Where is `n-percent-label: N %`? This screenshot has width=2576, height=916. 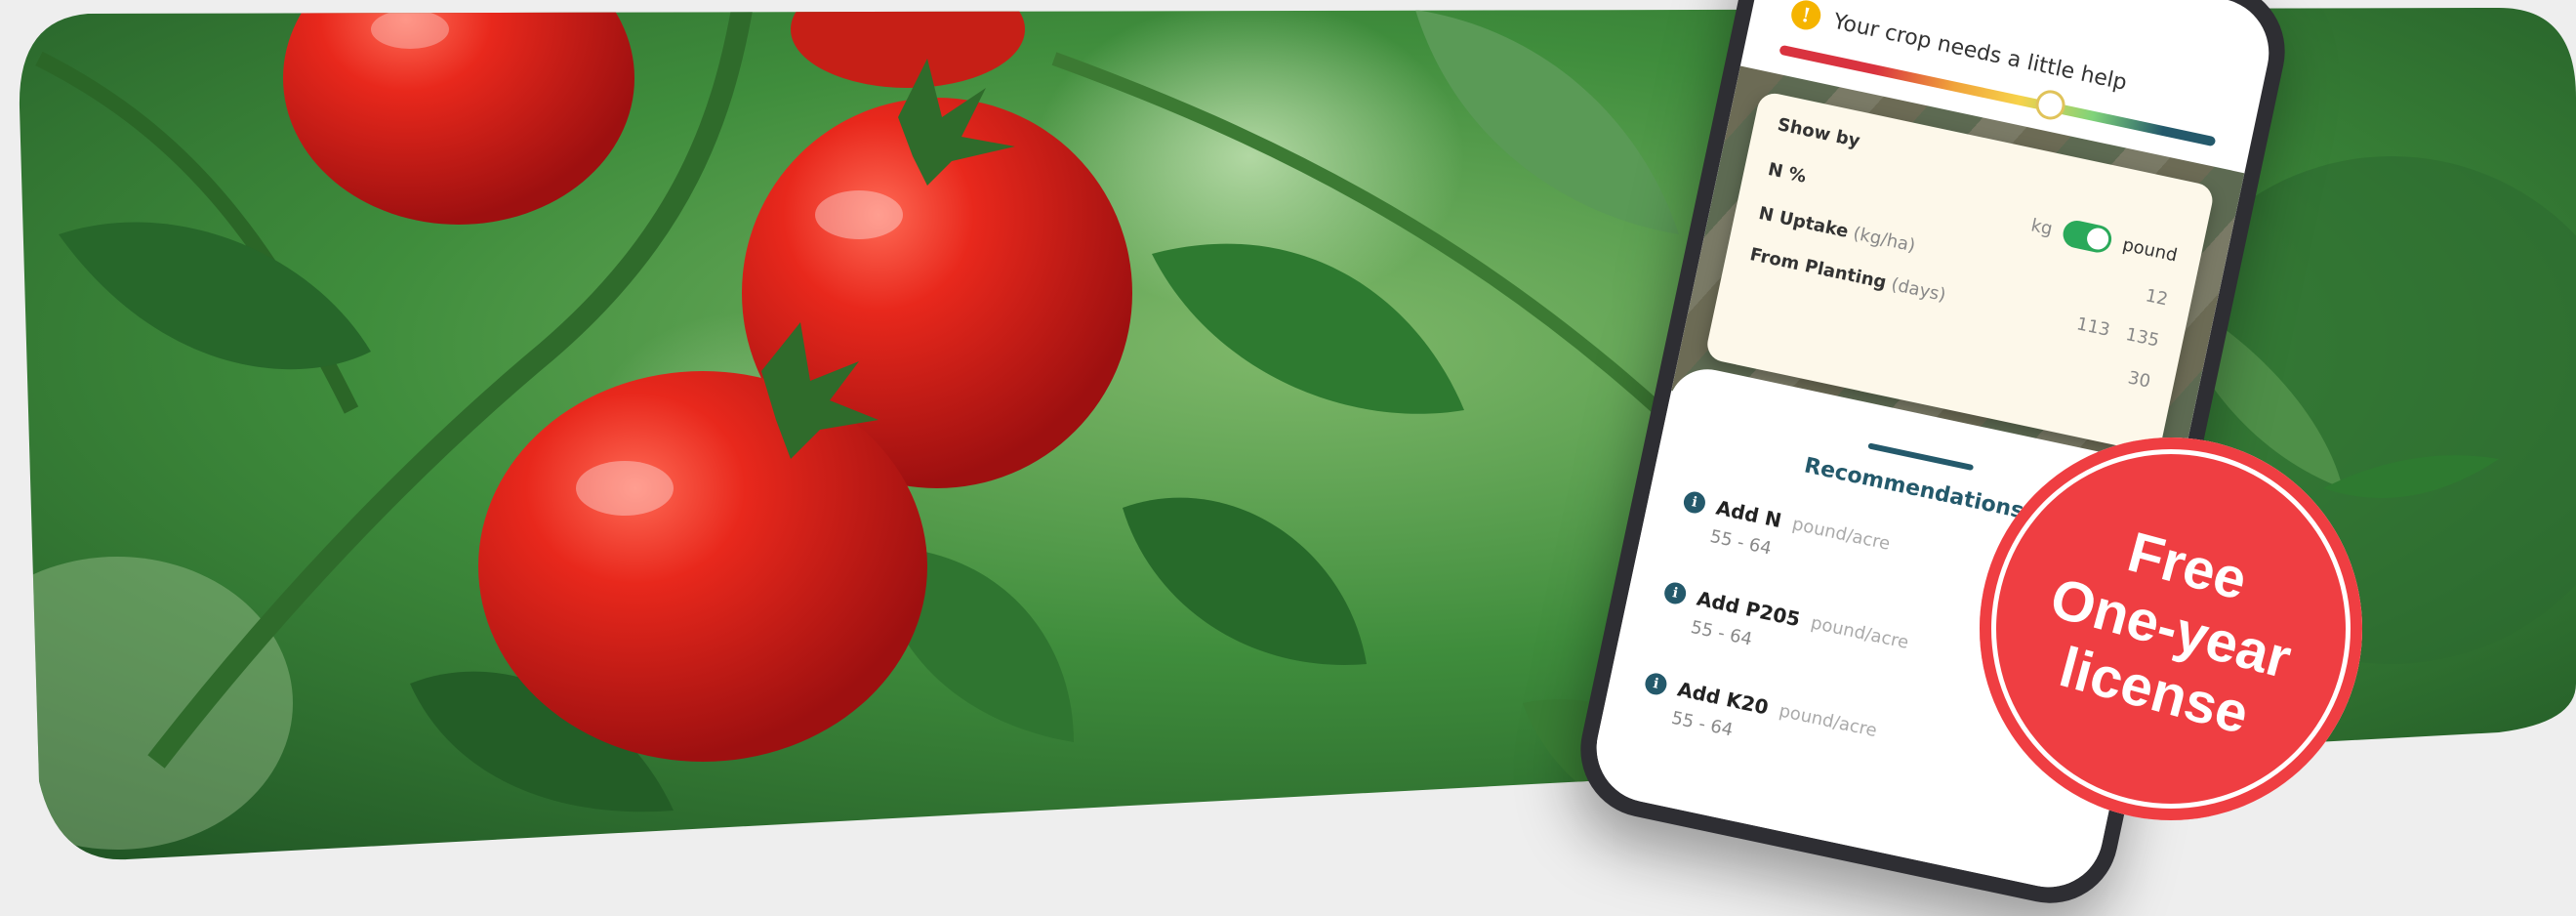
n-percent-label: N % is located at coordinates (1787, 172).